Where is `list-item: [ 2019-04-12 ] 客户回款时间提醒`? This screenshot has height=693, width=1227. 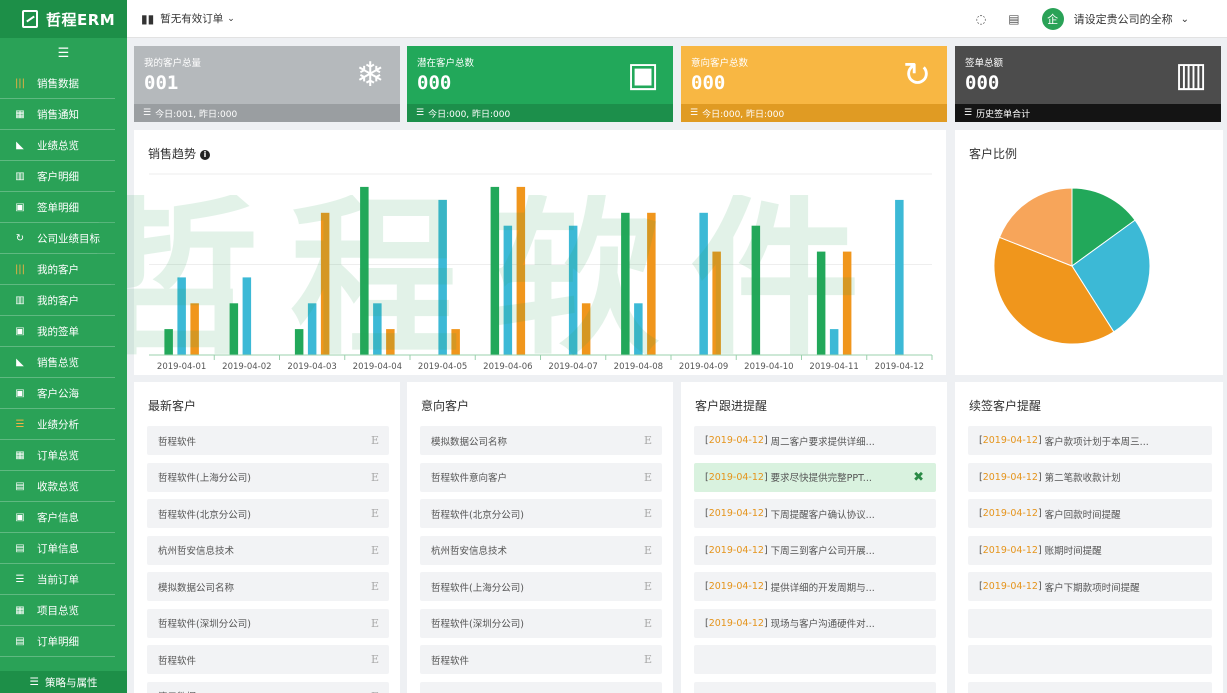
list-item: [ 2019-04-12 ] 客户回款时间提醒 is located at coordinates (1090, 513).